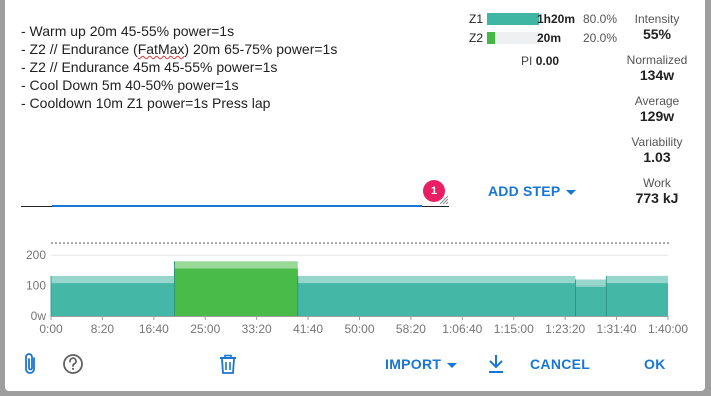  I want to click on x-tick-label: 58:20, so click(411, 329).